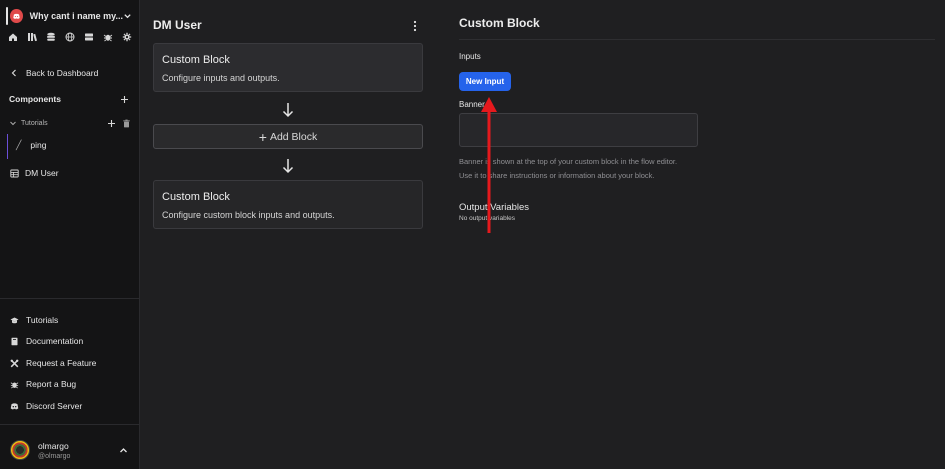 The image size is (945, 469). What do you see at coordinates (293, 136) in the screenshot?
I see `add-block-label: Add Block` at bounding box center [293, 136].